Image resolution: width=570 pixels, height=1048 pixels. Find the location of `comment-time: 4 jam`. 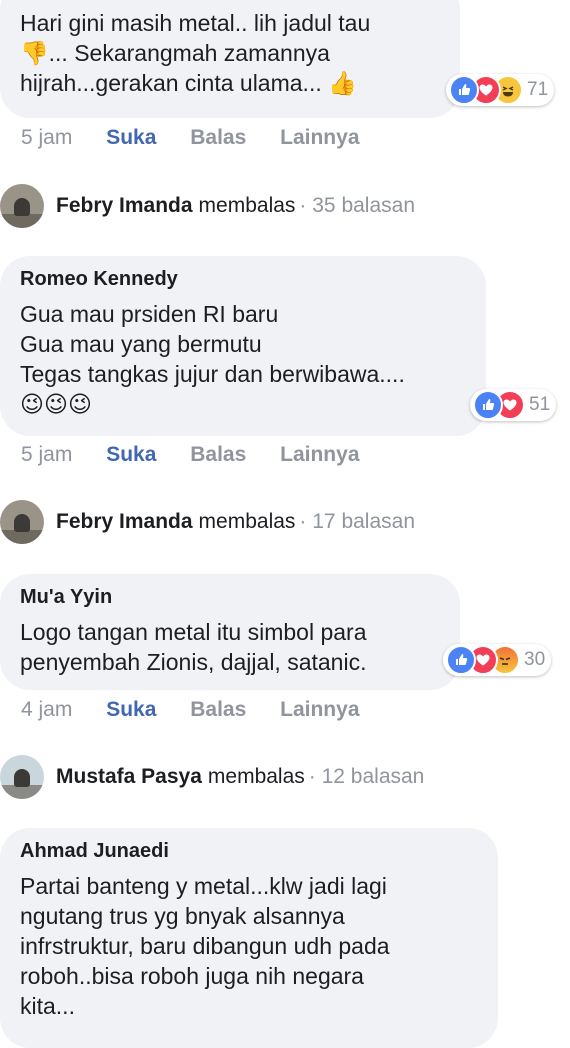

comment-time: 4 jam is located at coordinates (47, 709).